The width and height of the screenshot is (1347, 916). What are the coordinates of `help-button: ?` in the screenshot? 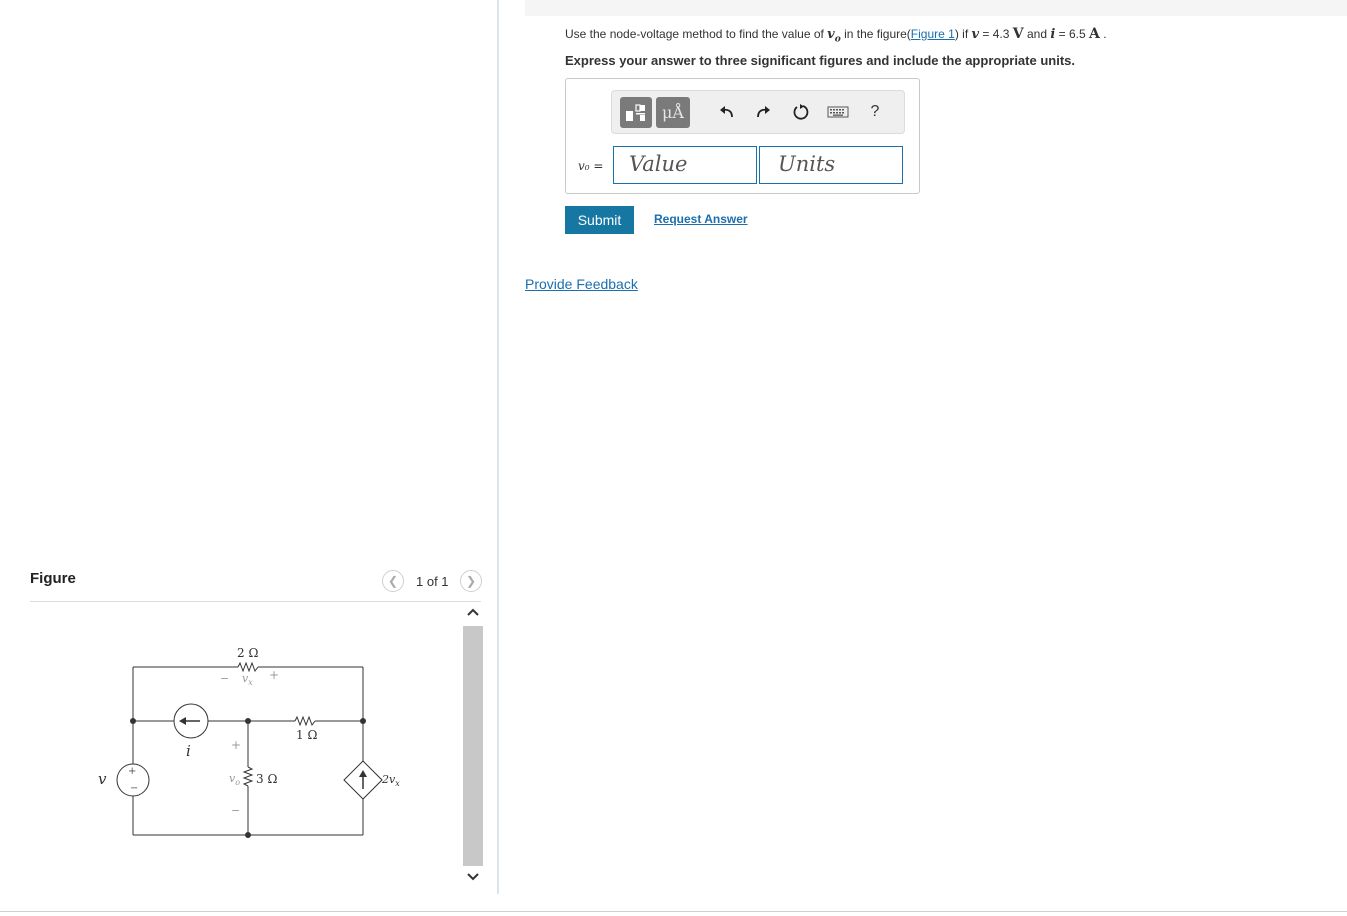 It's located at (875, 112).